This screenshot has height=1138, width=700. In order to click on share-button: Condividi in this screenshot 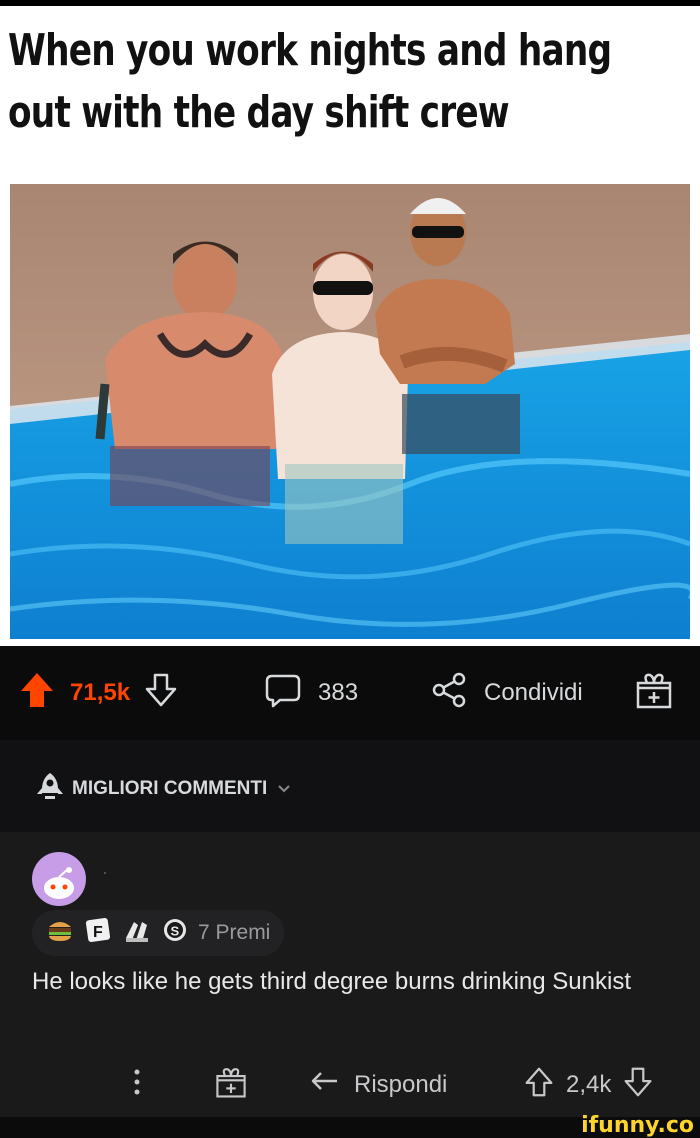, I will do `click(506, 693)`.